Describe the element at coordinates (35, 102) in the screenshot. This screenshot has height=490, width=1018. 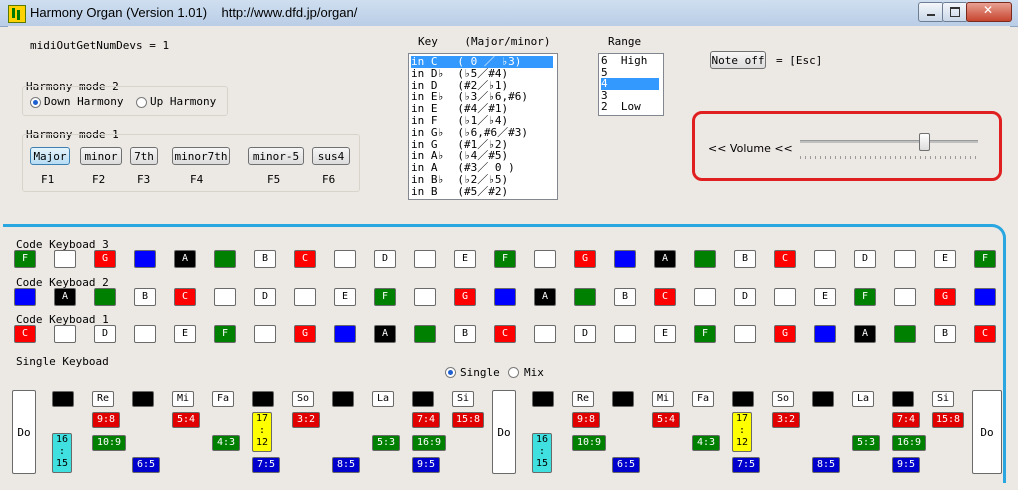
I see `down-harmony-radio` at that location.